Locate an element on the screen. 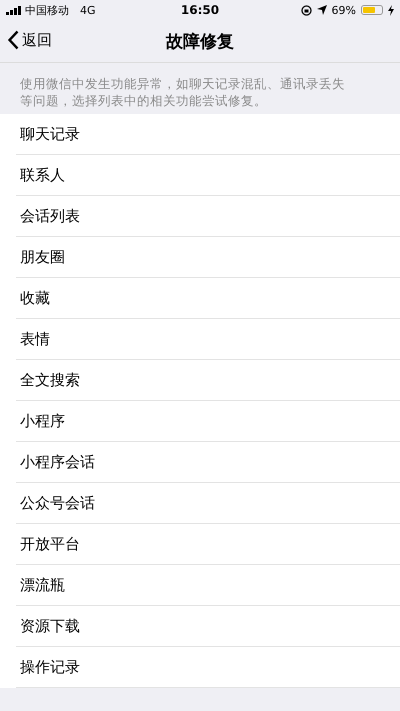 The width and height of the screenshot is (400, 711). list-item: 漂流瓶 is located at coordinates (208, 585).